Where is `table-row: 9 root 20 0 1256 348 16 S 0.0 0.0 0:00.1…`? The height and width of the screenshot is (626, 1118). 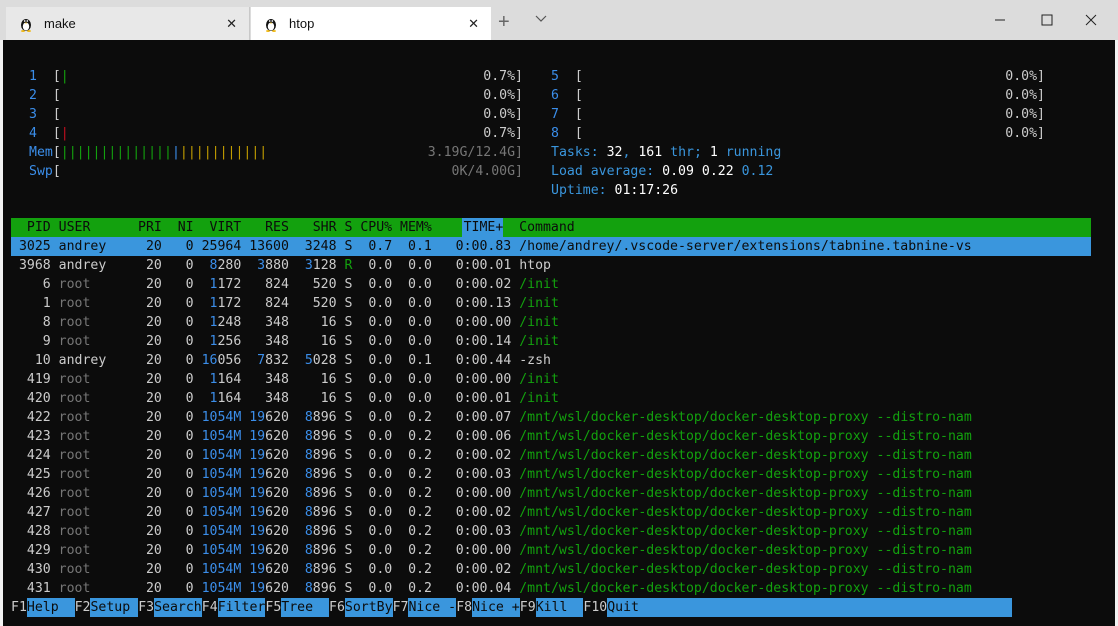
table-row: 9 root 20 0 1256 348 16 S 0.0 0.0 0:00.1… is located at coordinates (285, 341).